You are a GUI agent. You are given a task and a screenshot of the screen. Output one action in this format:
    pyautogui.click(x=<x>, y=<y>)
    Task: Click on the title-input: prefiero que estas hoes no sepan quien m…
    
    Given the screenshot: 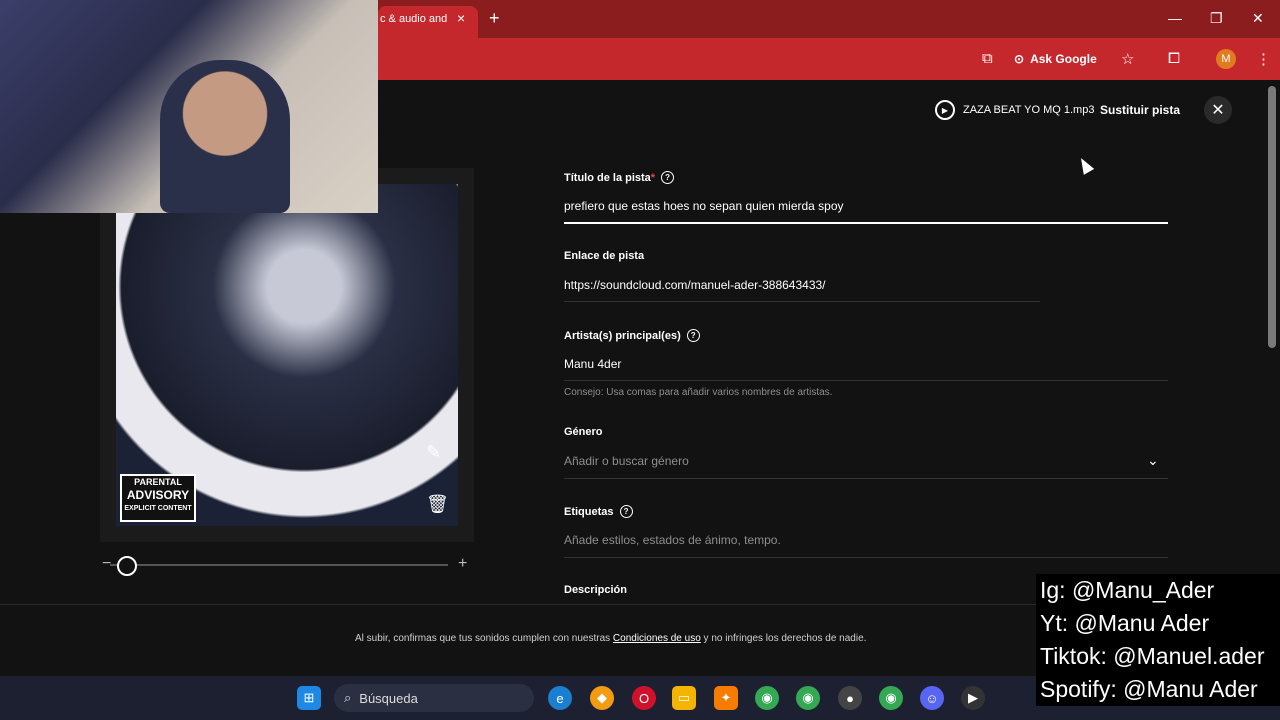 What is the action you would take?
    pyautogui.click(x=704, y=206)
    